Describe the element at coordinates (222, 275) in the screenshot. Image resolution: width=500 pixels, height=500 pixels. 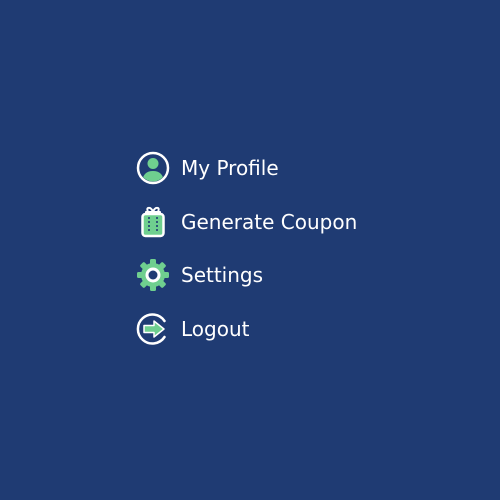
I see `menu-label-settings: Settings` at that location.